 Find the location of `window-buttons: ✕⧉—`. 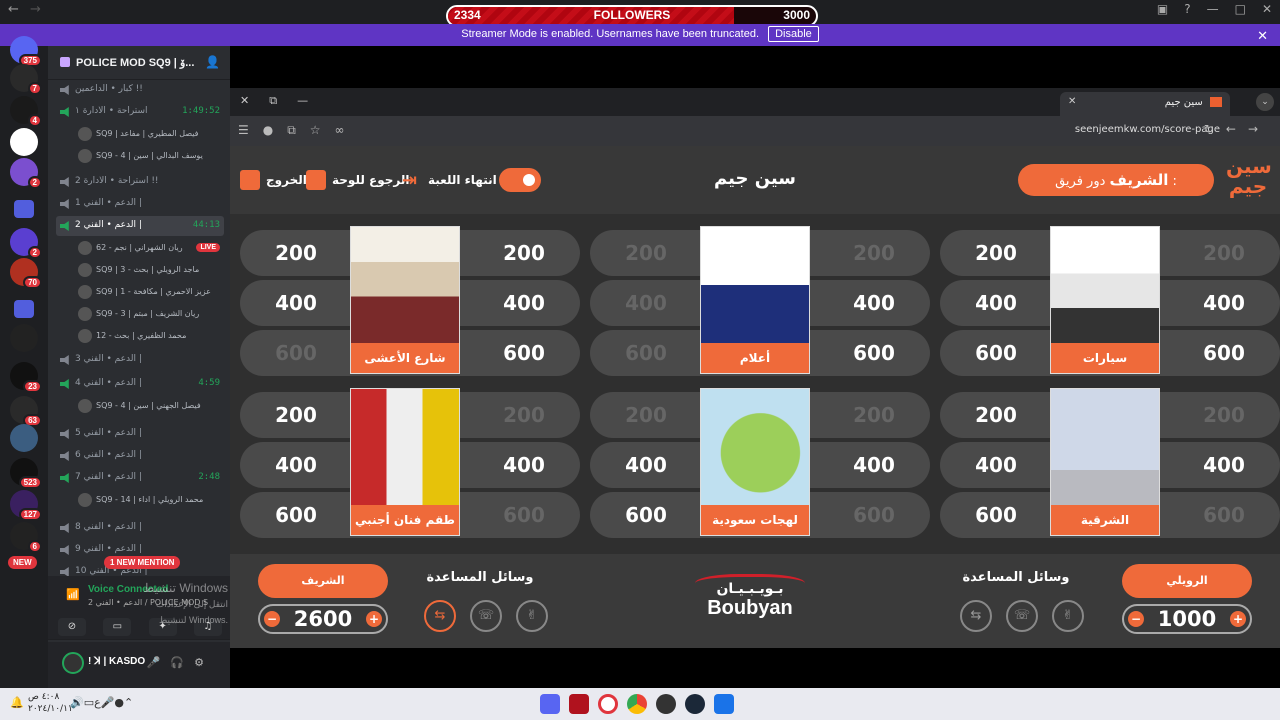

window-buttons: ✕⧉— is located at coordinates (284, 101).